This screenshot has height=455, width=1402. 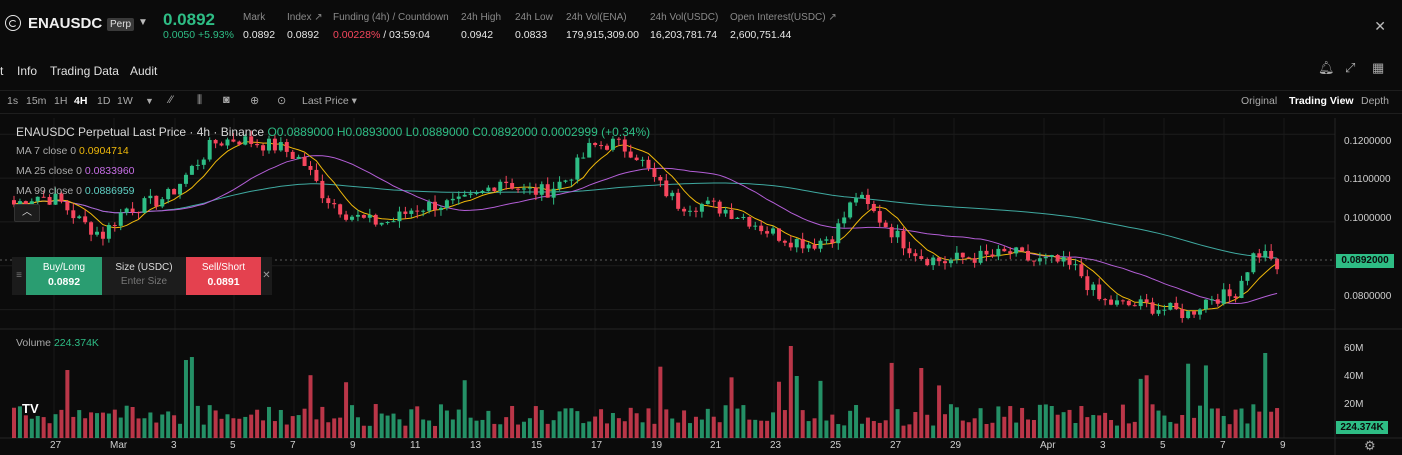 I want to click on symbol-swap-icon, so click(x=13, y=23).